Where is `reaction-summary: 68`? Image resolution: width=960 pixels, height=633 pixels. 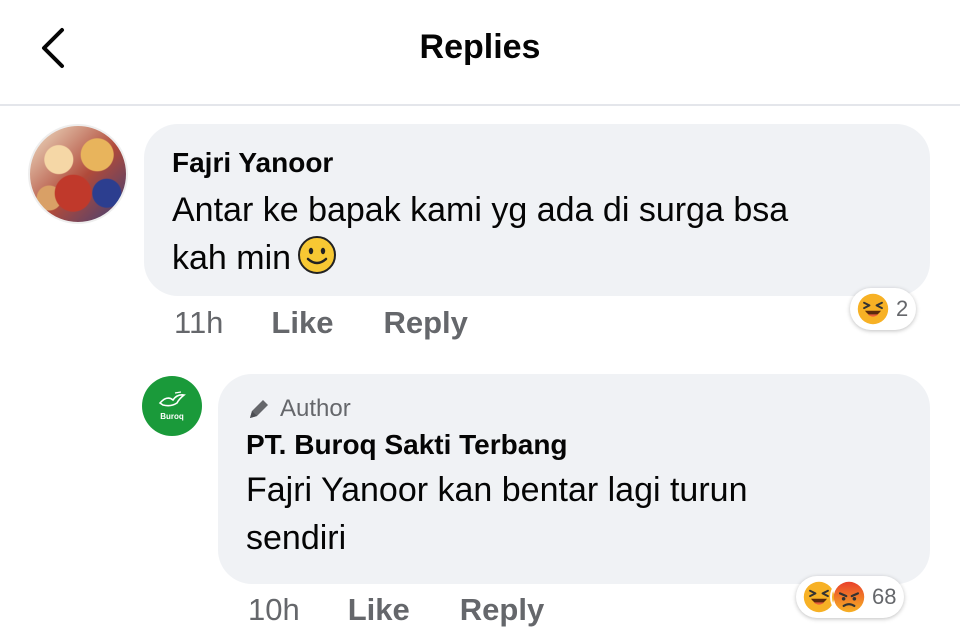
reaction-summary: 68 is located at coordinates (850, 597).